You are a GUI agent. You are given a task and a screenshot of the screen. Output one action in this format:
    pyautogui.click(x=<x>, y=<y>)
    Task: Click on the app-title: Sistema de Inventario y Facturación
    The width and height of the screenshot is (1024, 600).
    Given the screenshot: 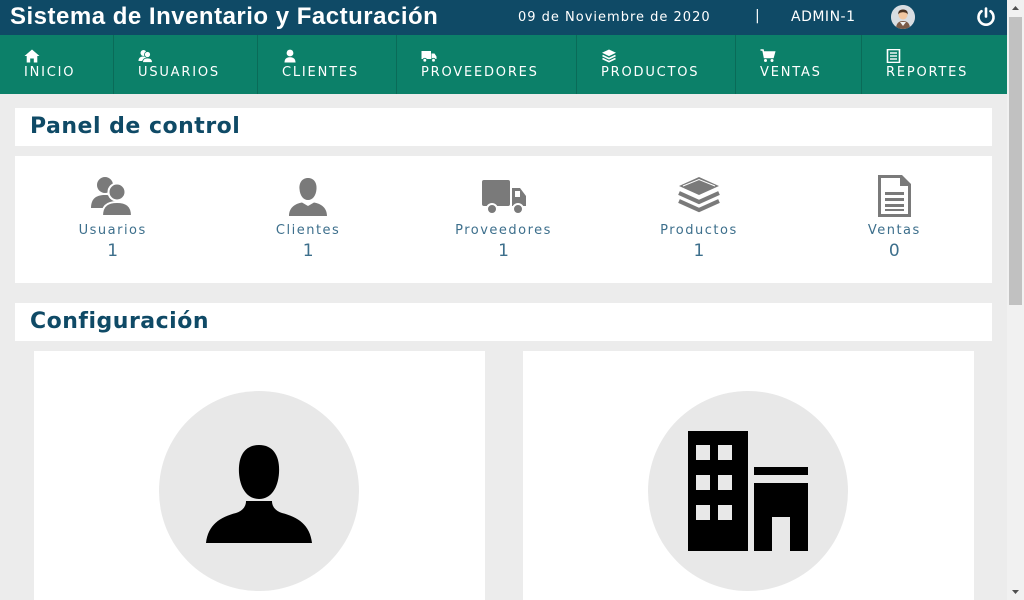 What is the action you would take?
    pyautogui.click(x=224, y=16)
    